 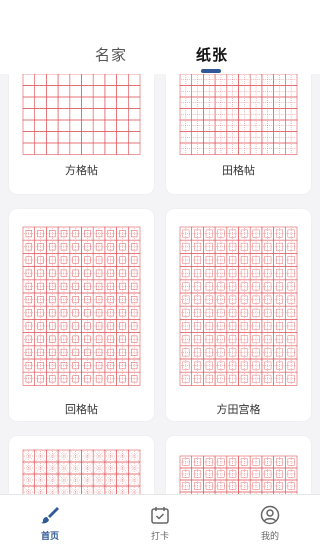 I want to click on hui-grid-preview, so click(x=81, y=306).